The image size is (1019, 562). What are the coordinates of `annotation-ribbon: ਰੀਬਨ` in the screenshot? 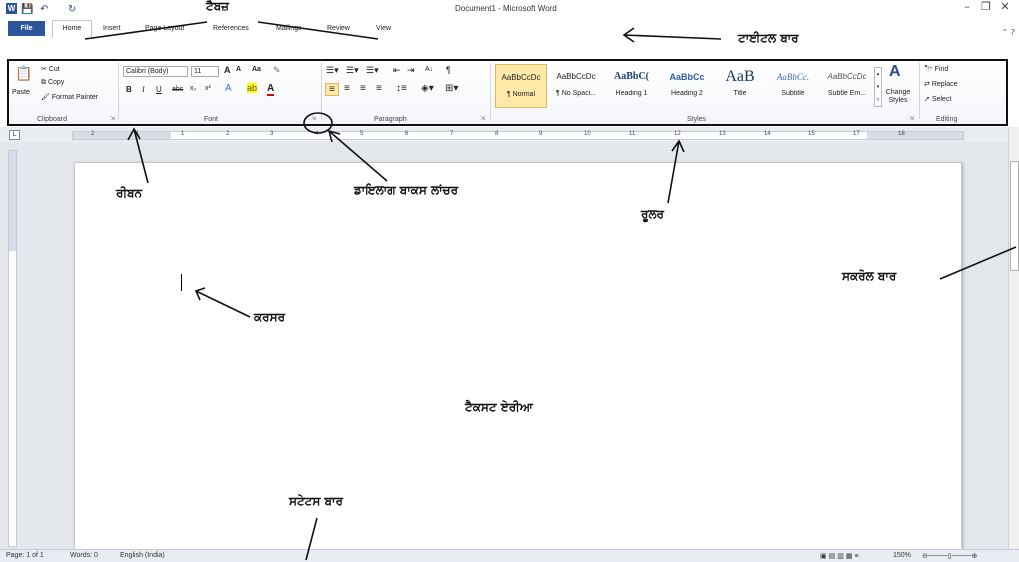 It's located at (129, 193).